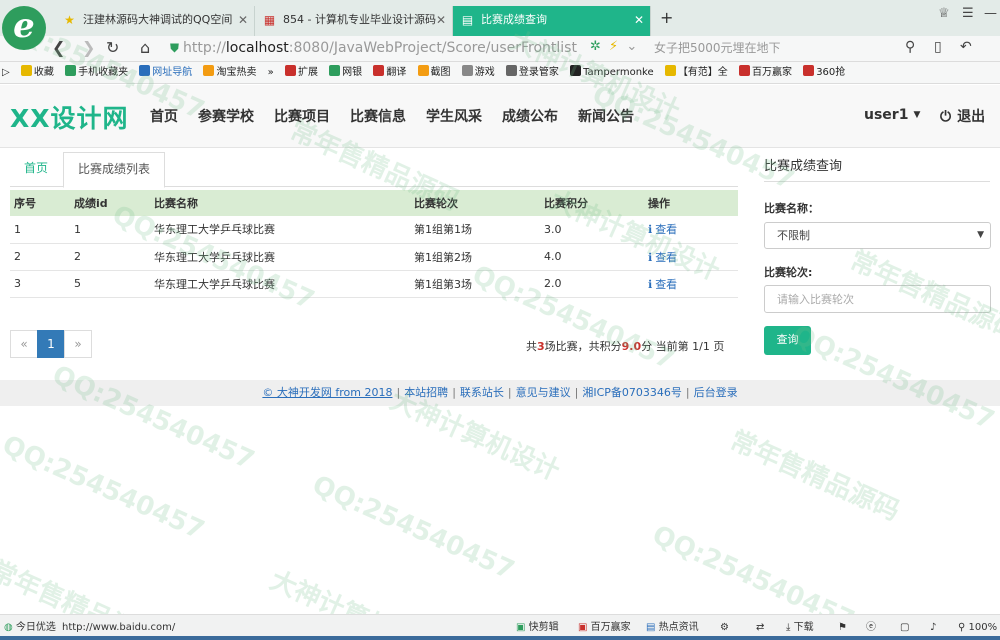 This screenshot has width=1000, height=640. Describe the element at coordinates (145, 47) in the screenshot. I see `home-icon: ⌂` at that location.